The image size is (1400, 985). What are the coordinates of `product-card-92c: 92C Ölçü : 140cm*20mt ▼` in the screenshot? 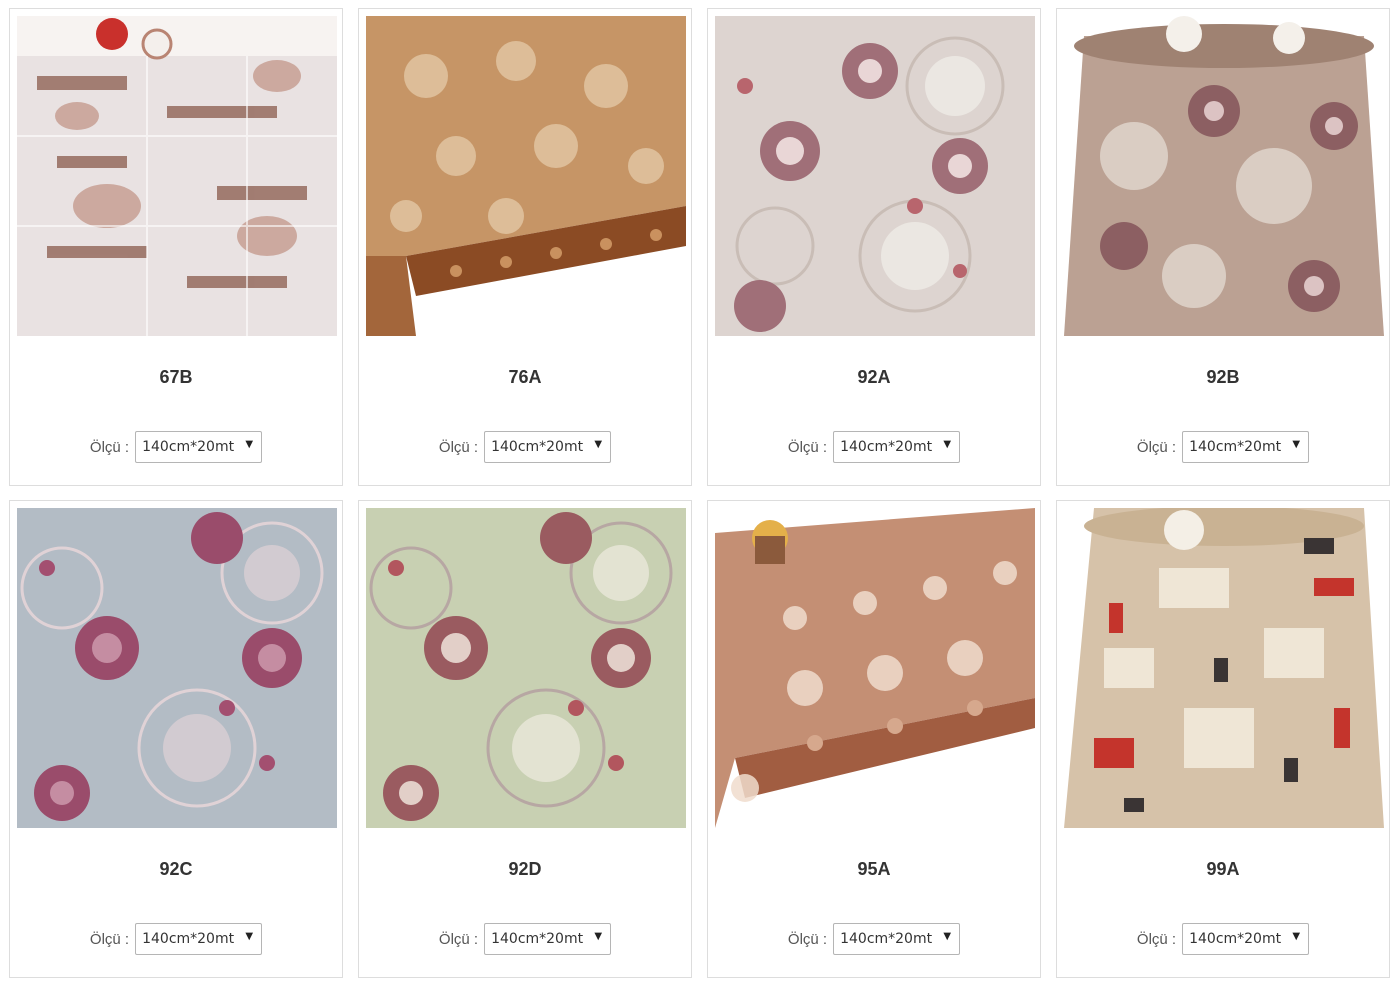 It's located at (176, 739).